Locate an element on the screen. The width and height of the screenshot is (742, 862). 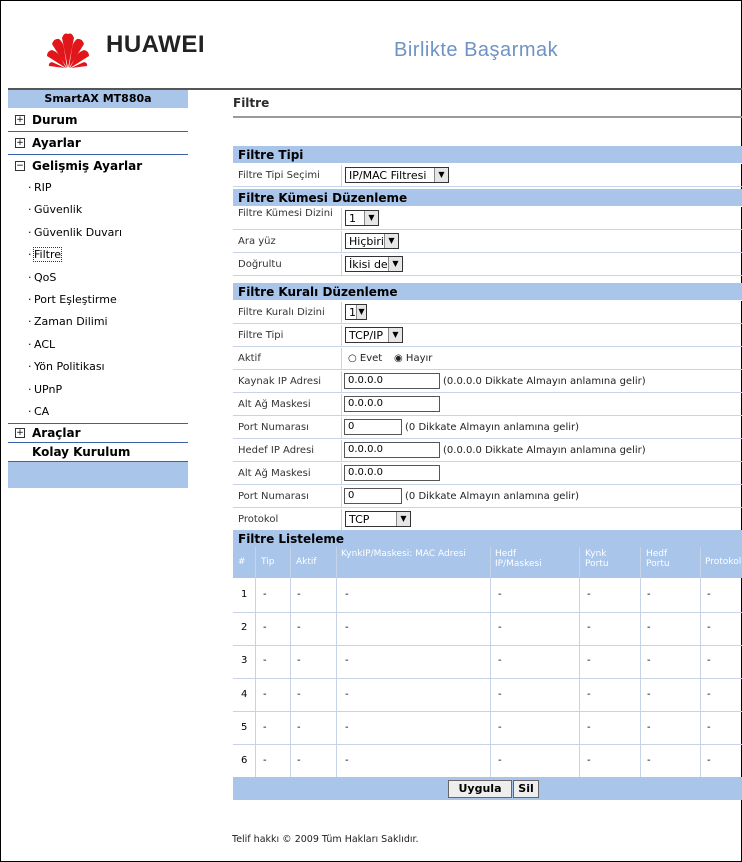
apply-button: Uygula is located at coordinates (480, 789).